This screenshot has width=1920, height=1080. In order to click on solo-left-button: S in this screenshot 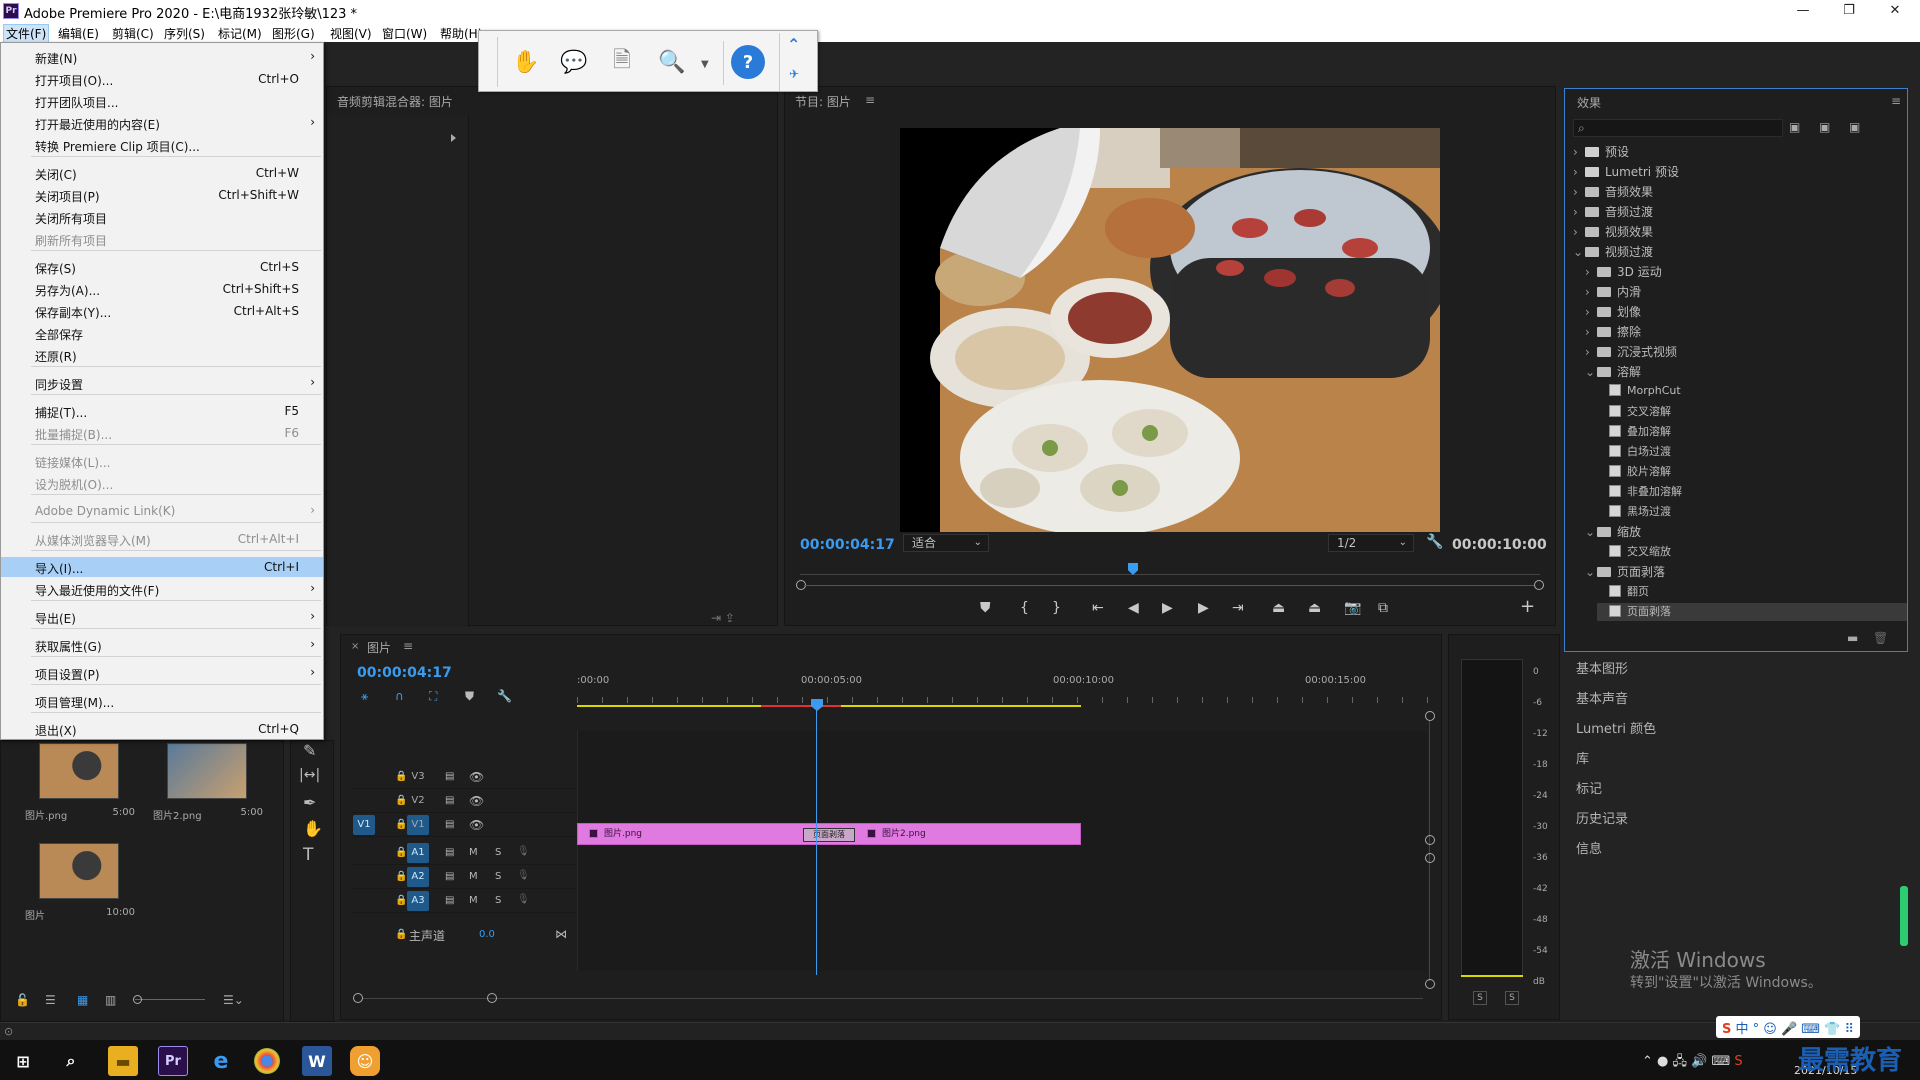, I will do `click(1480, 998)`.